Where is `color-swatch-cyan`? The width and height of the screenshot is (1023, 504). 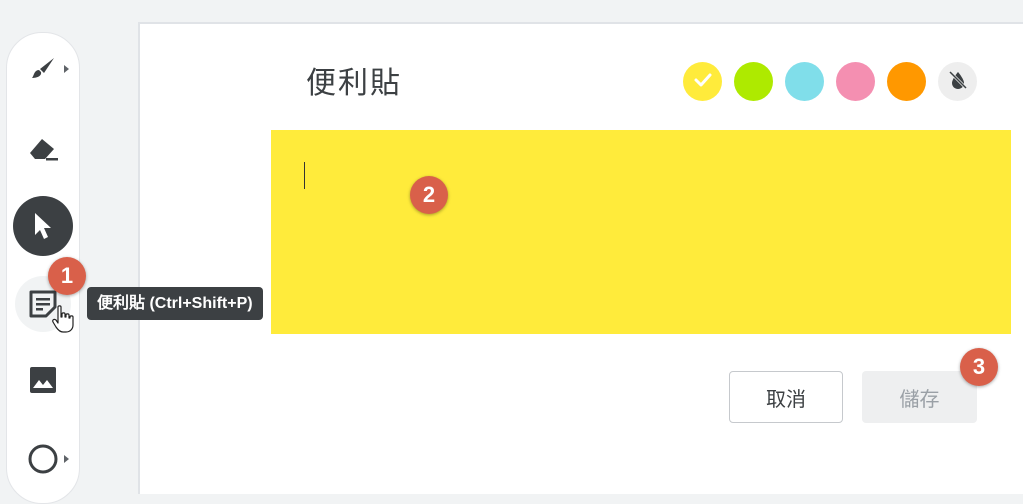 color-swatch-cyan is located at coordinates (804, 81).